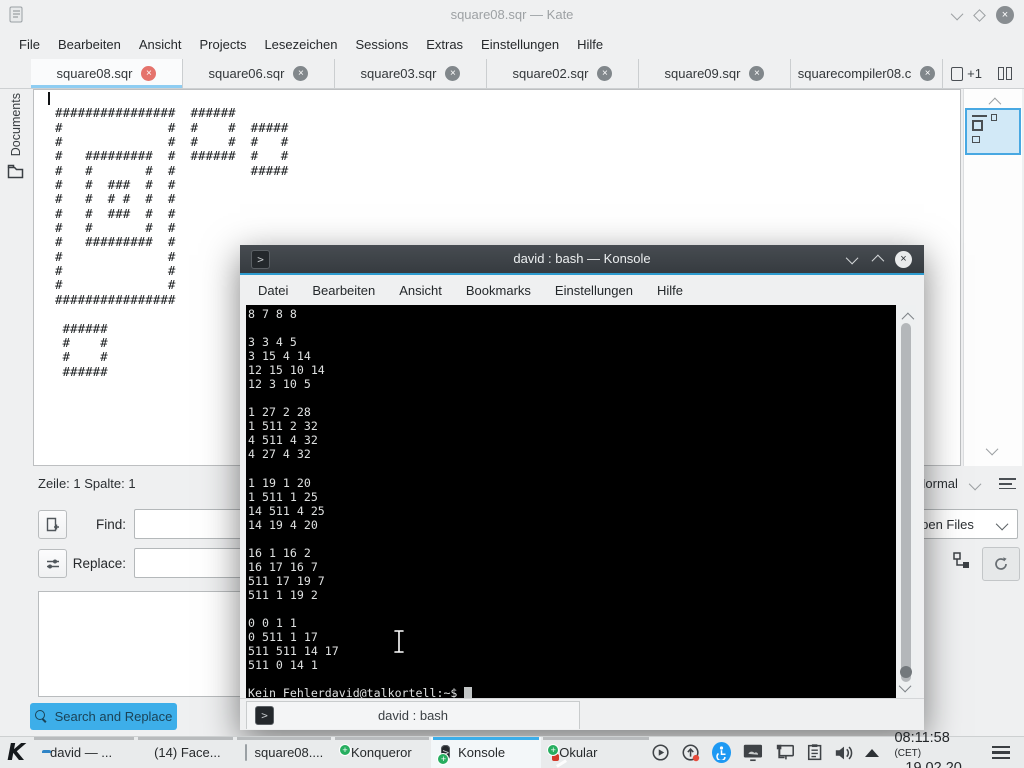 This screenshot has height=768, width=1024. Describe the element at coordinates (443, 758) in the screenshot. I see `new-window-badge: +` at that location.